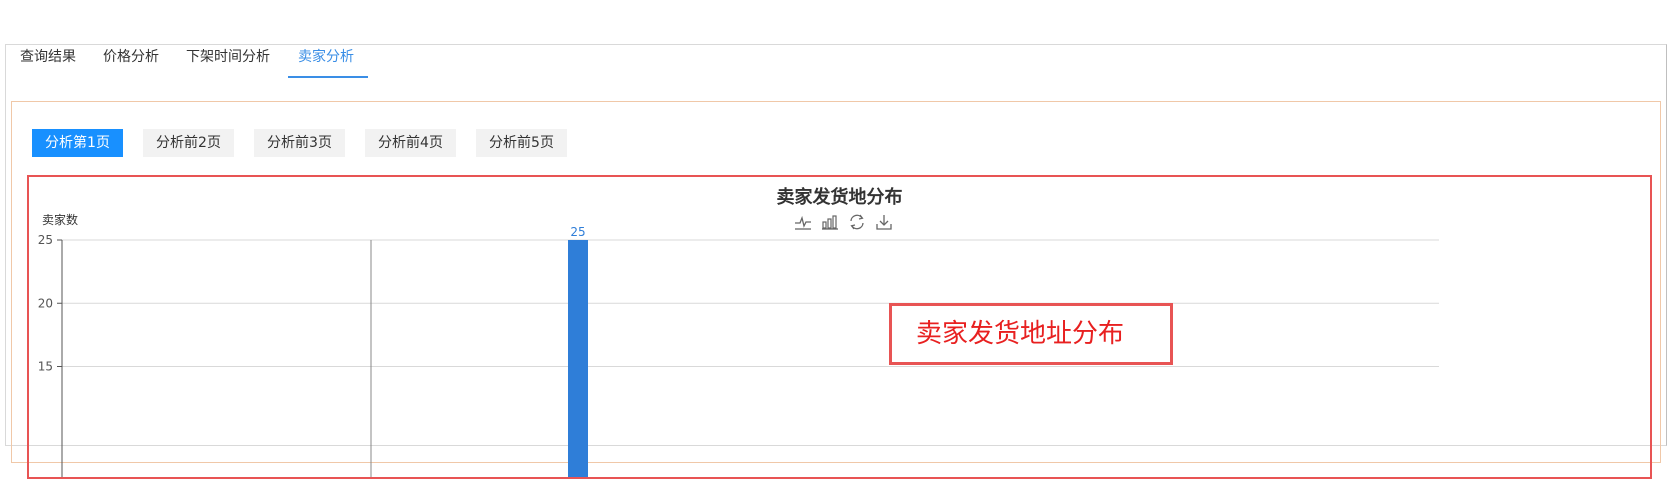 This screenshot has height=479, width=1668. I want to click on active-tab-indicator, so click(328, 77).